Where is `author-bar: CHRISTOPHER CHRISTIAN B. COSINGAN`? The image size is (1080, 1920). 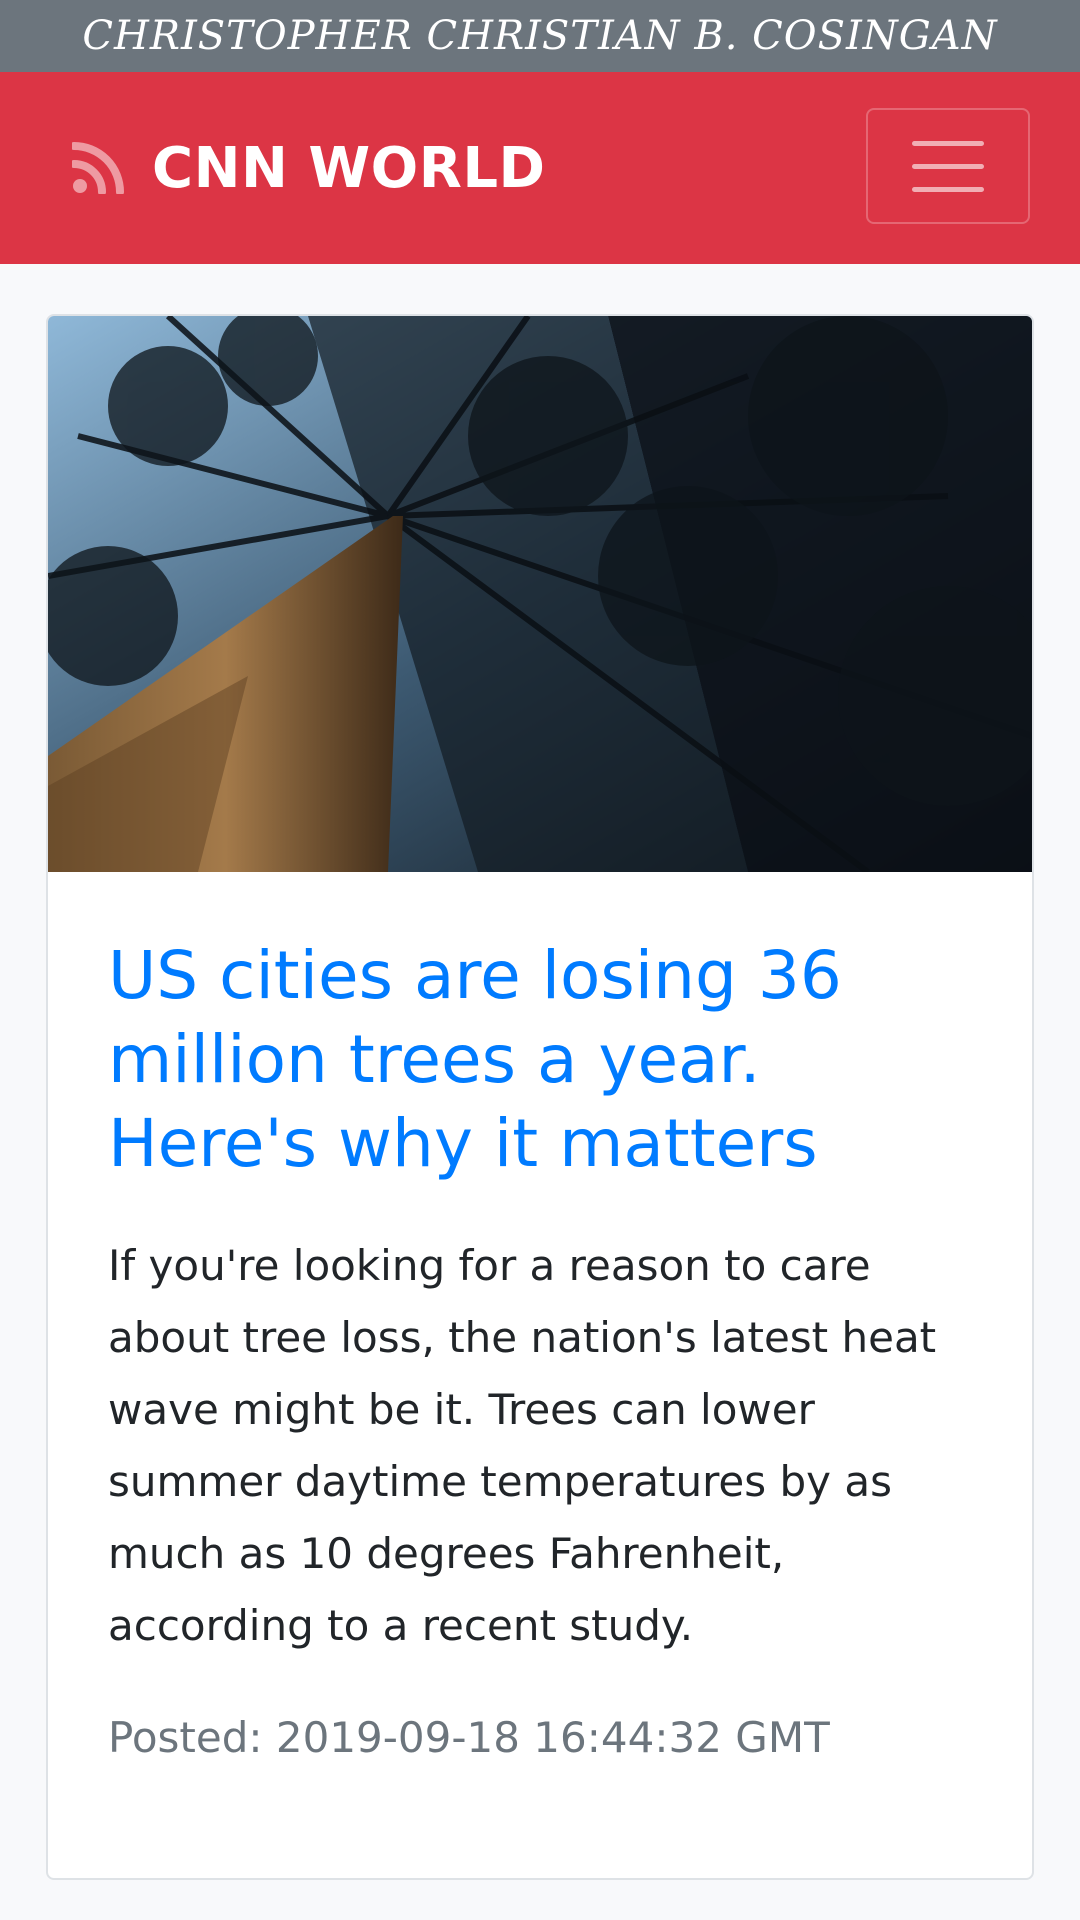 author-bar: CHRISTOPHER CHRISTIAN B. COSINGAN is located at coordinates (540, 36).